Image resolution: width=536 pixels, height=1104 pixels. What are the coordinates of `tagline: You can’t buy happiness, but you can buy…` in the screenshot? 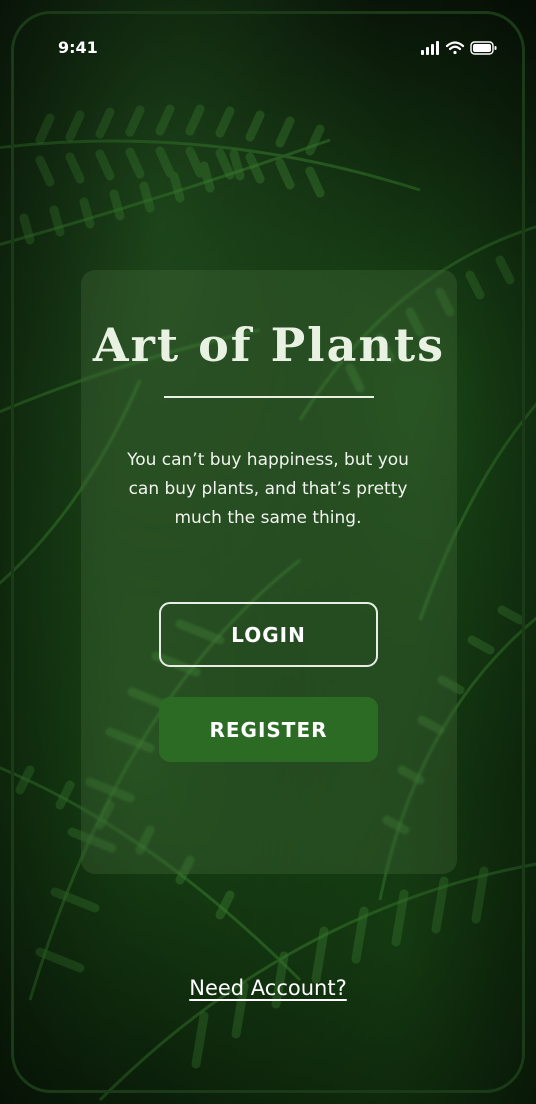 It's located at (268, 489).